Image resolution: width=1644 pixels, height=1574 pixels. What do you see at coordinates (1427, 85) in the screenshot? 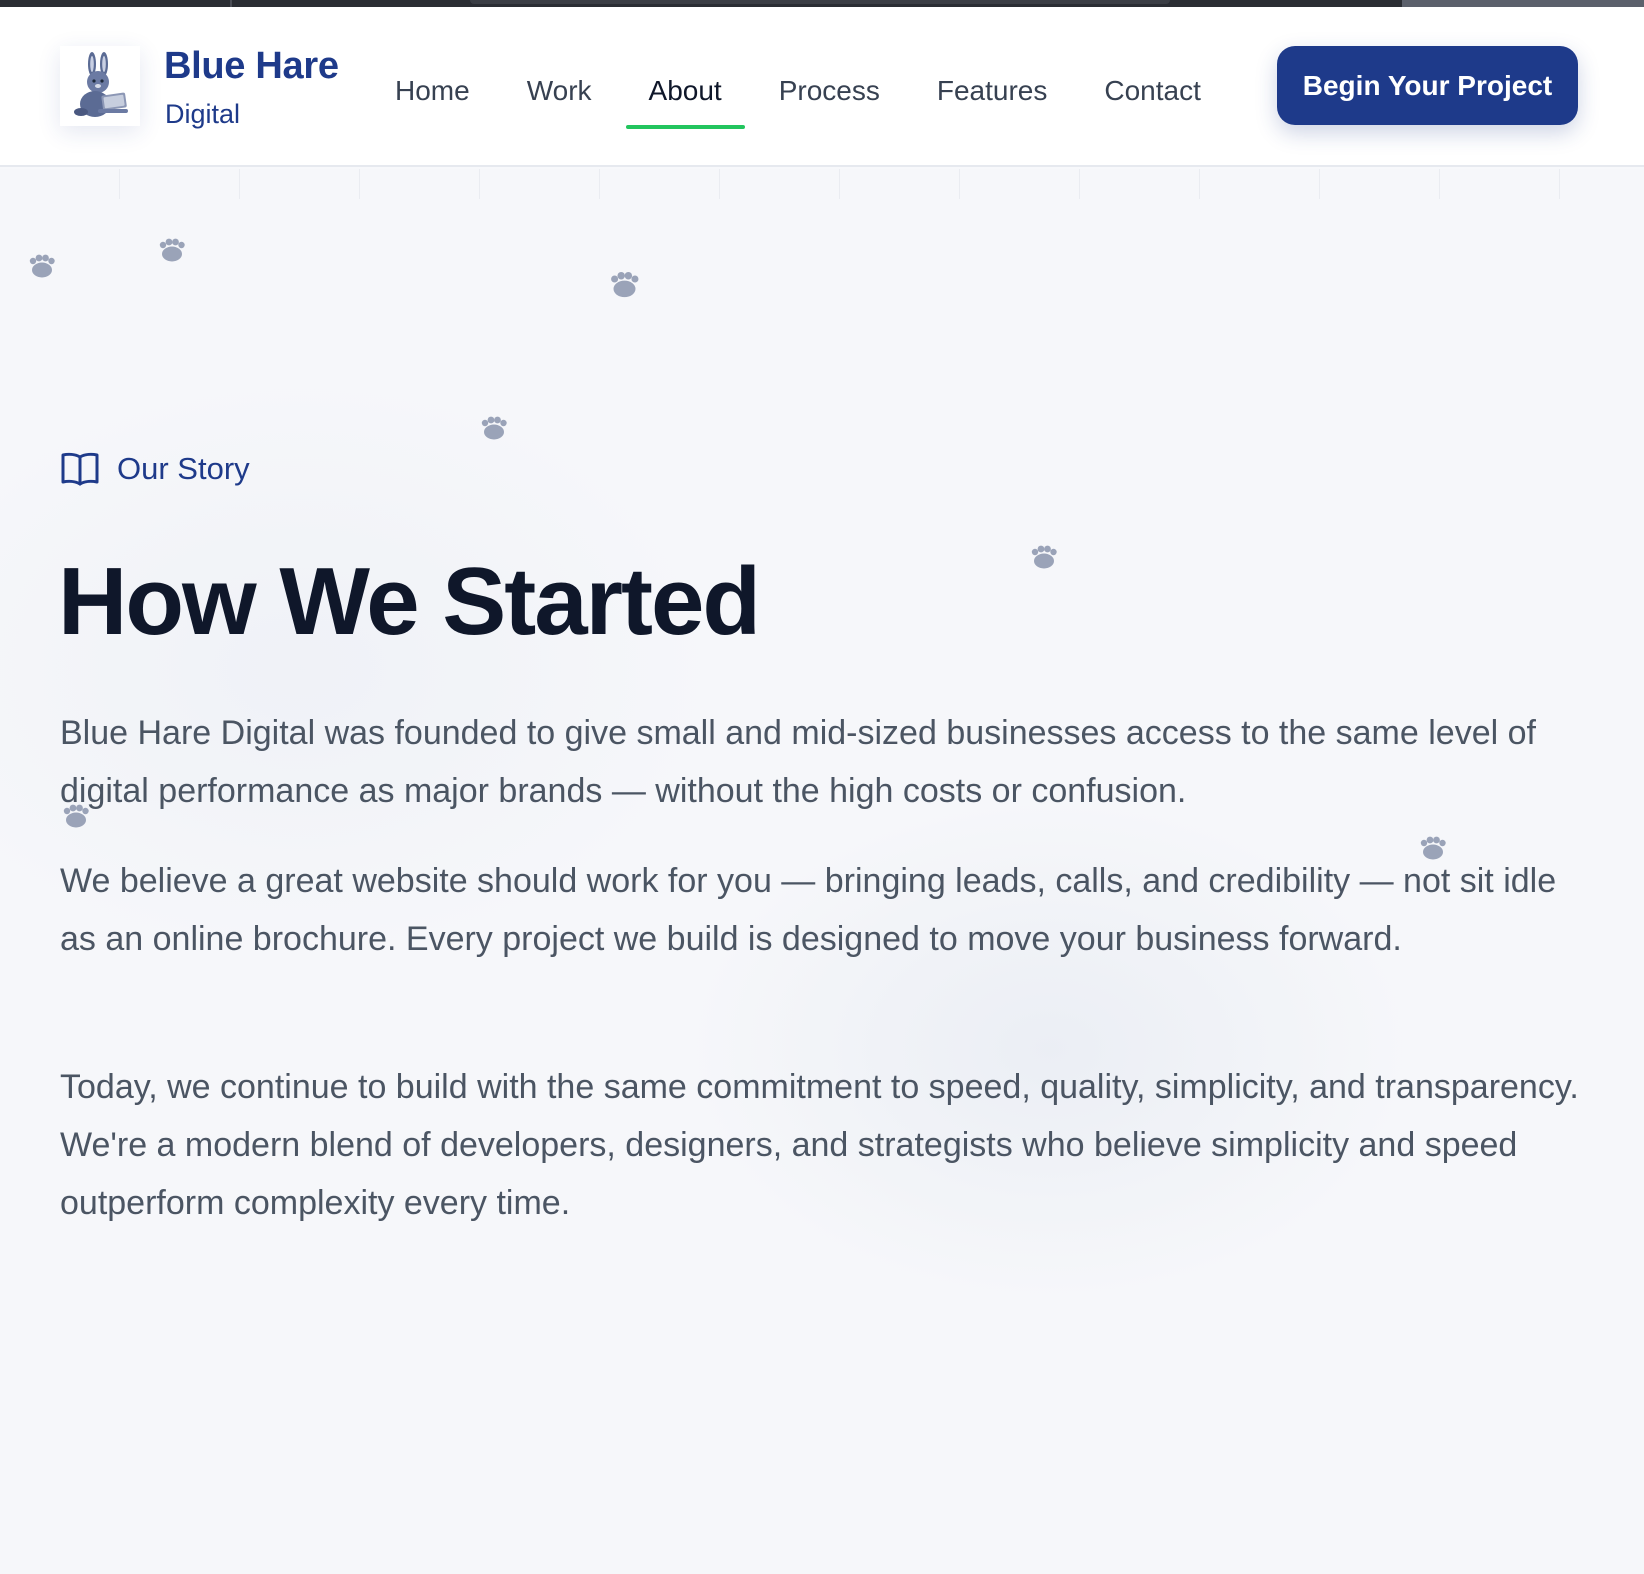
I see `begin-project-button: Begin Your Project` at bounding box center [1427, 85].